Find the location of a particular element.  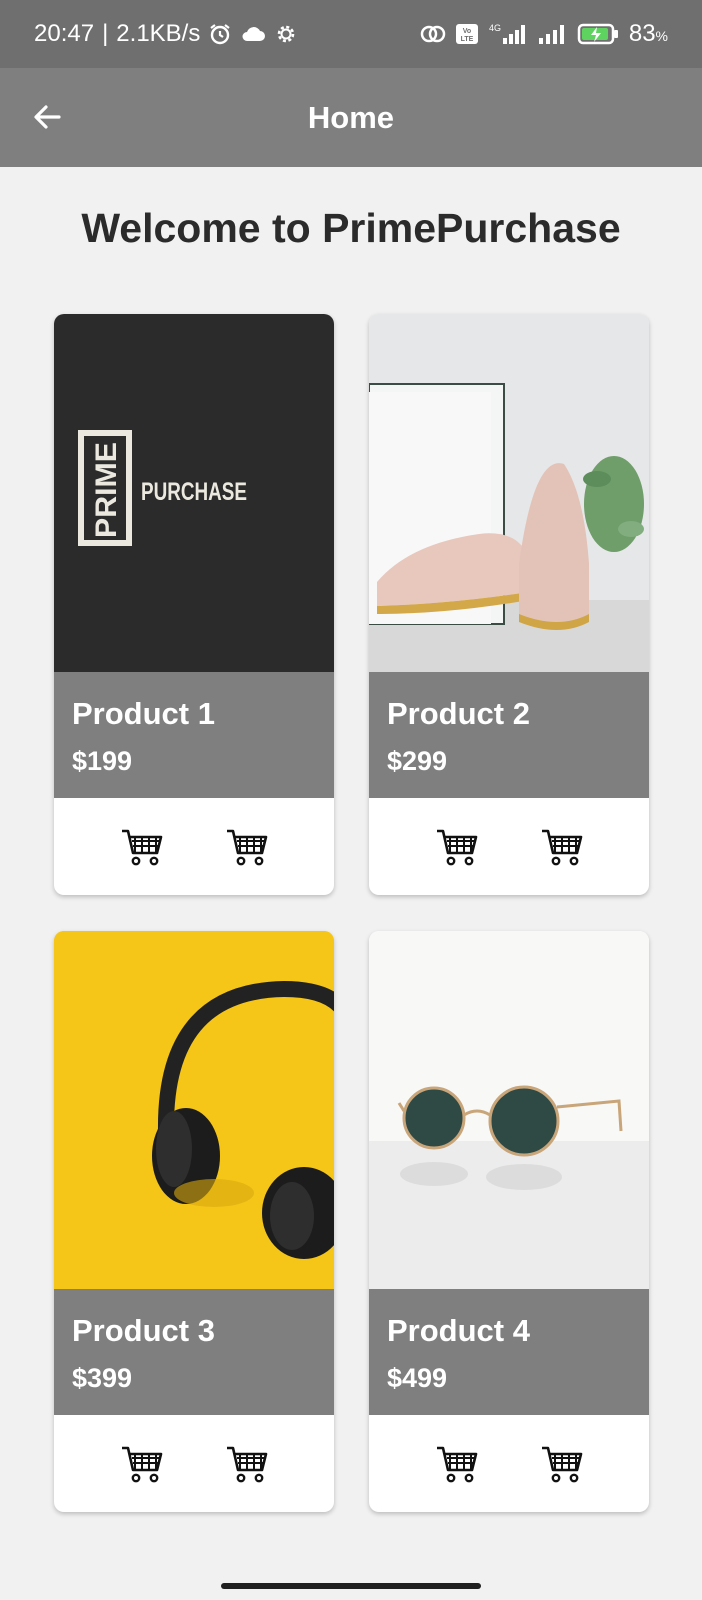

product-card-1: PRIME PURCHASE Product 1 $199 is located at coordinates (194, 604).